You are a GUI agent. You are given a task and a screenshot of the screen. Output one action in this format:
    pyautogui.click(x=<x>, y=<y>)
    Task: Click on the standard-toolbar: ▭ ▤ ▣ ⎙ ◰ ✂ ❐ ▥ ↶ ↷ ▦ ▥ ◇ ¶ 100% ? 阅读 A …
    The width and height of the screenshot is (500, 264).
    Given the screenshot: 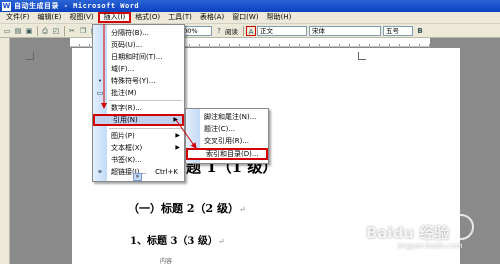 What is the action you would take?
    pyautogui.click(x=250, y=31)
    